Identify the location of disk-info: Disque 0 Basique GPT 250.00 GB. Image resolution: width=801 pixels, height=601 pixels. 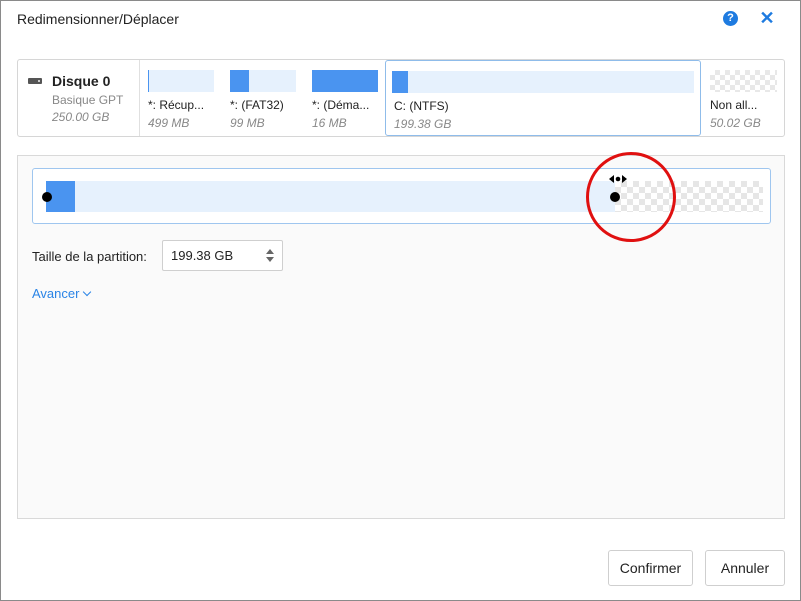
(79, 98).